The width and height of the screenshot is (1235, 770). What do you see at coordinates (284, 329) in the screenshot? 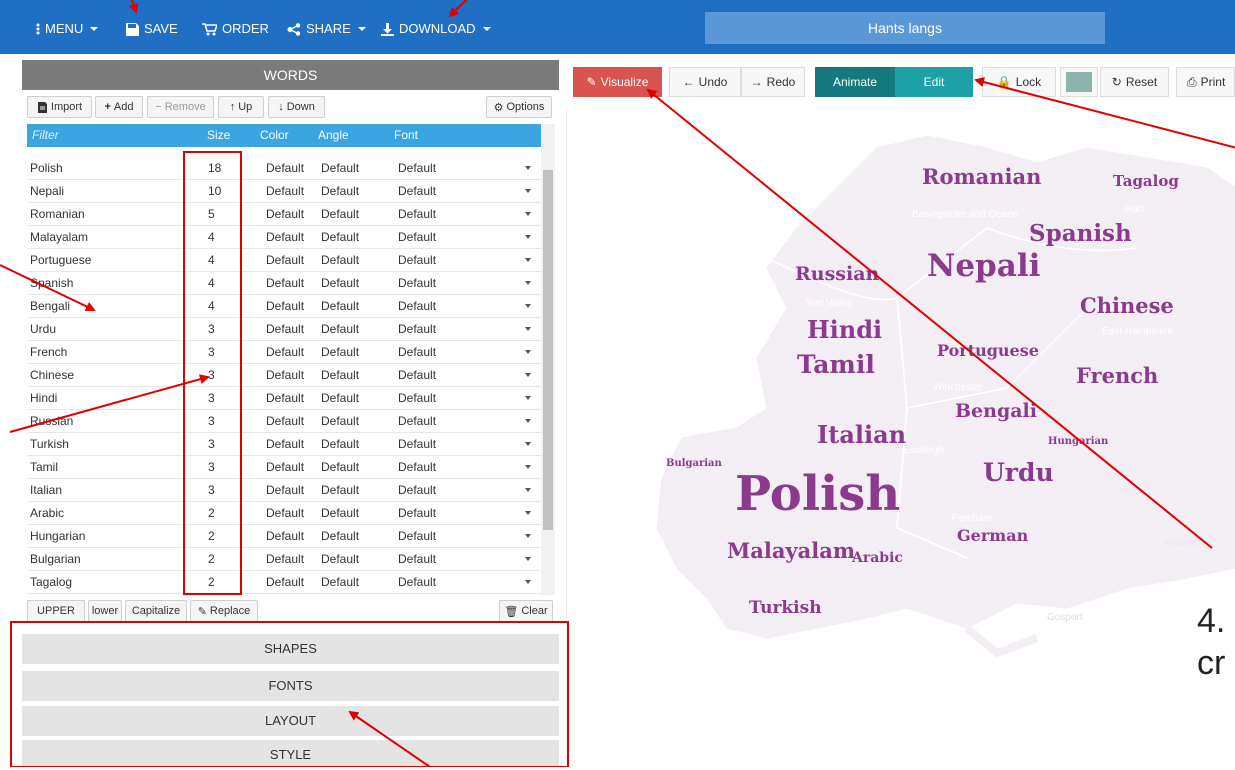
I see `table-row: Urdu 3 Default Default Default` at bounding box center [284, 329].